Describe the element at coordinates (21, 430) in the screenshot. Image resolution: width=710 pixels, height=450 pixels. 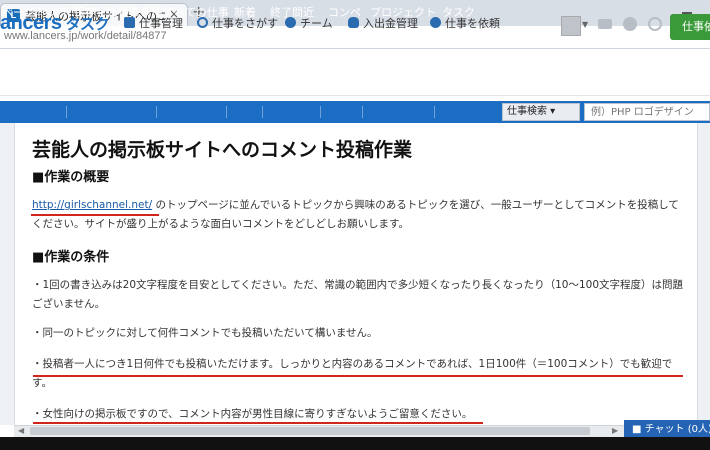
I see `scroll-left-icon: ◀` at that location.